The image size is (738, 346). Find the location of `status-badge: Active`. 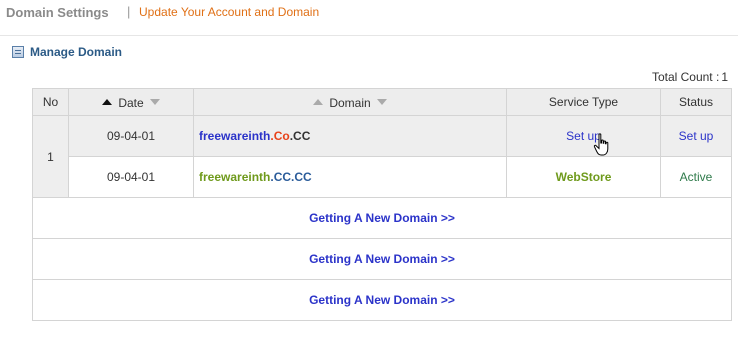

status-badge: Active is located at coordinates (696, 177).